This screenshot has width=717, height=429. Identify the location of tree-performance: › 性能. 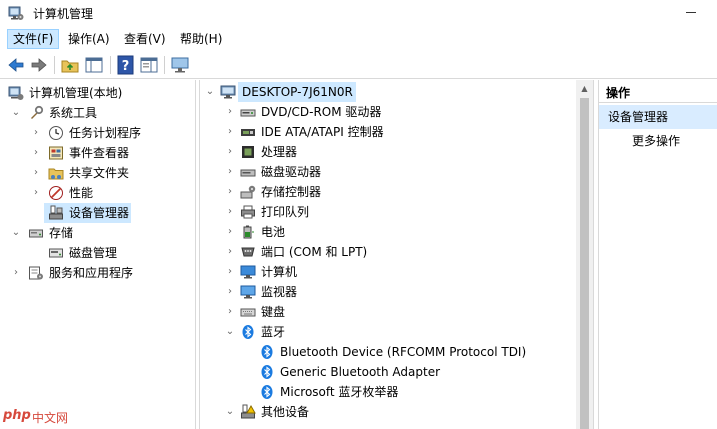
(97, 193).